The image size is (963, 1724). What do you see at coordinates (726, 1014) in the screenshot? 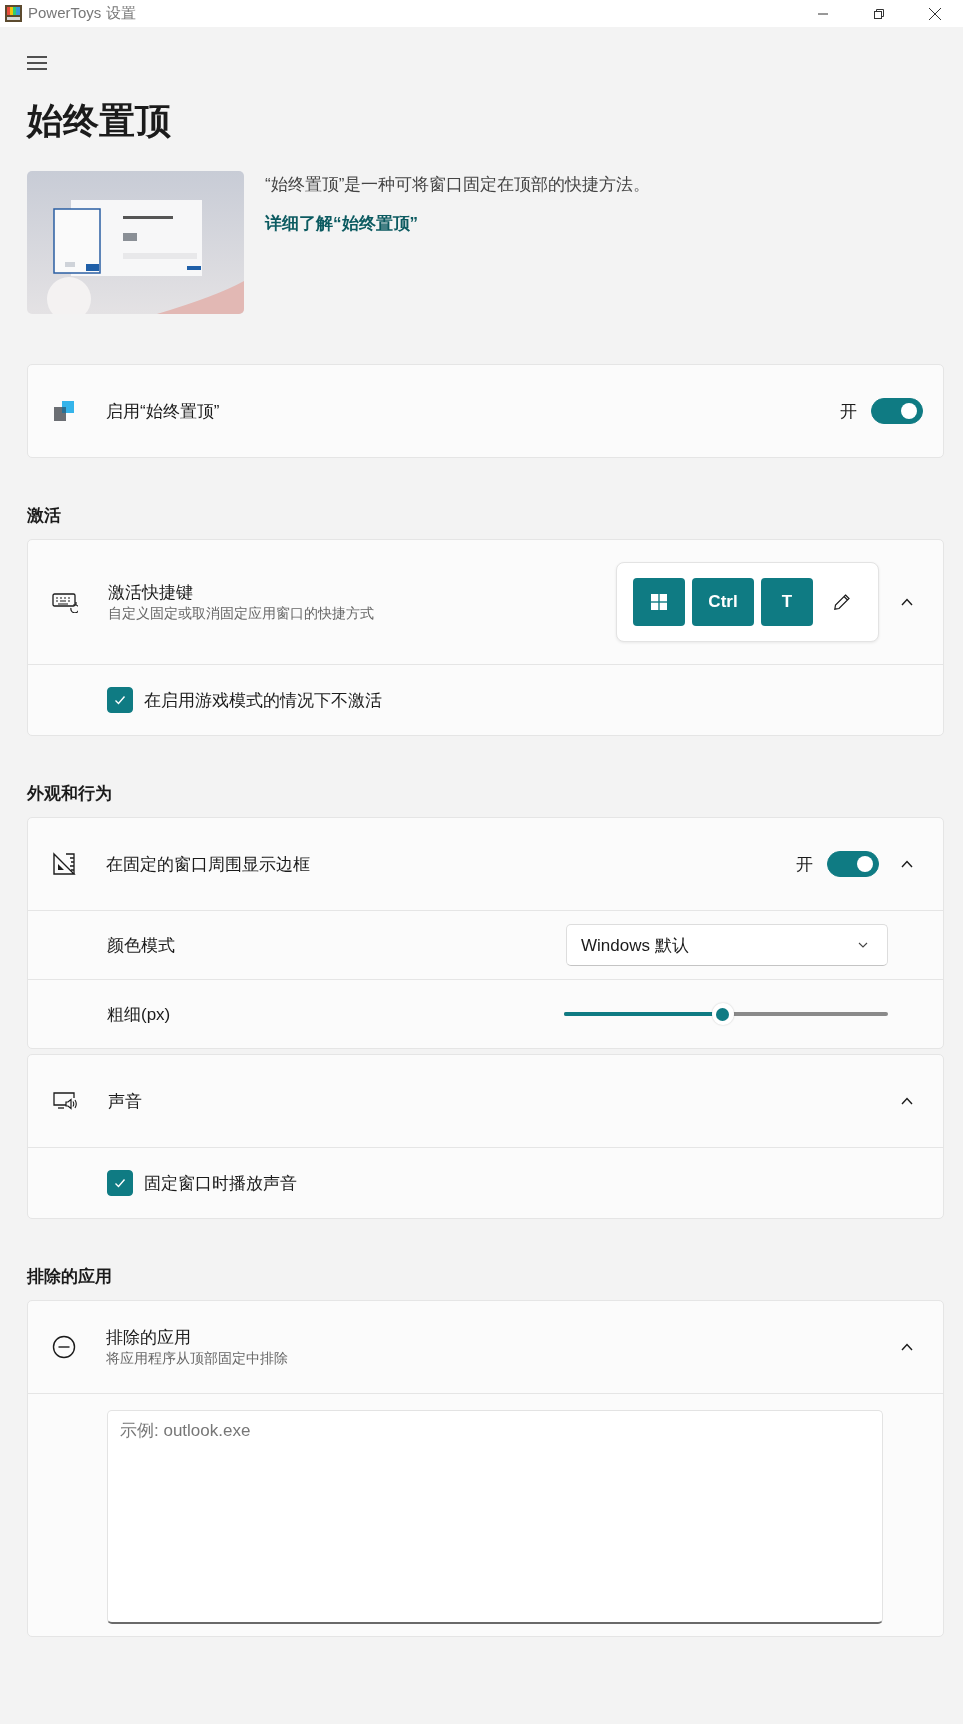
I see `thickness-slider` at bounding box center [726, 1014].